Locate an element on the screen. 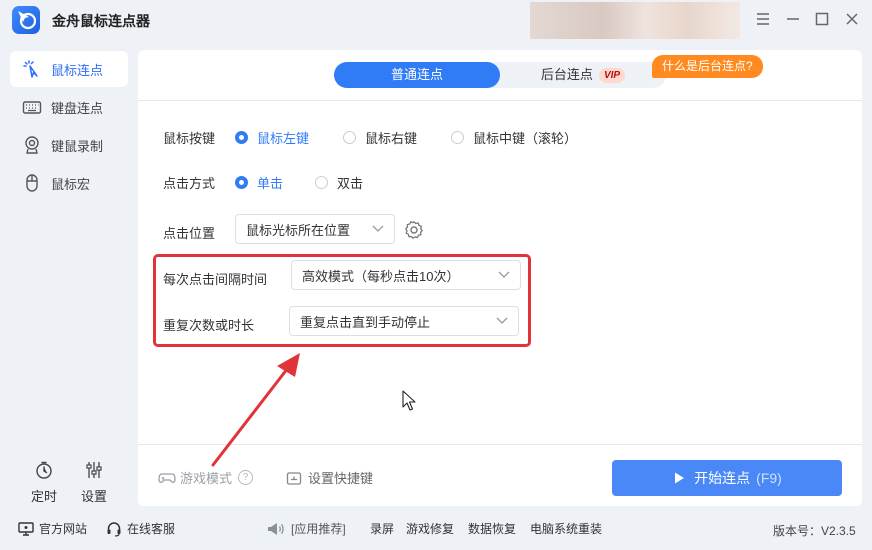 The image size is (872, 550). sidebar-item-label: 鼠标宏 is located at coordinates (71, 184).